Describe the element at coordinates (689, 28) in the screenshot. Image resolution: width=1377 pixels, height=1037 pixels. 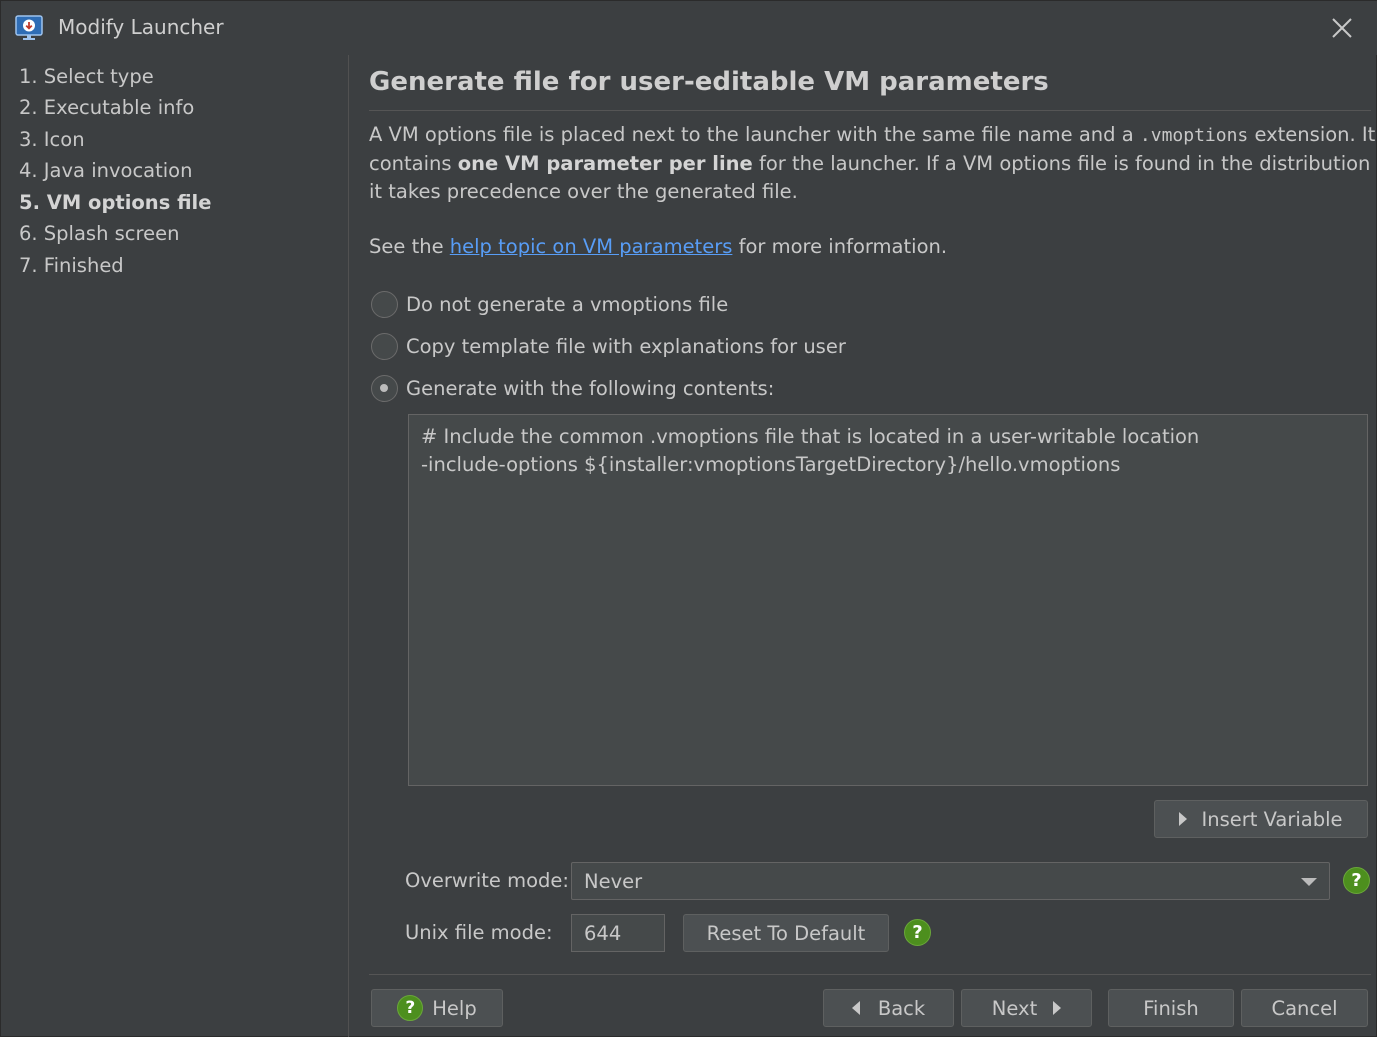
I see `title-bar: Modify Launcher` at that location.